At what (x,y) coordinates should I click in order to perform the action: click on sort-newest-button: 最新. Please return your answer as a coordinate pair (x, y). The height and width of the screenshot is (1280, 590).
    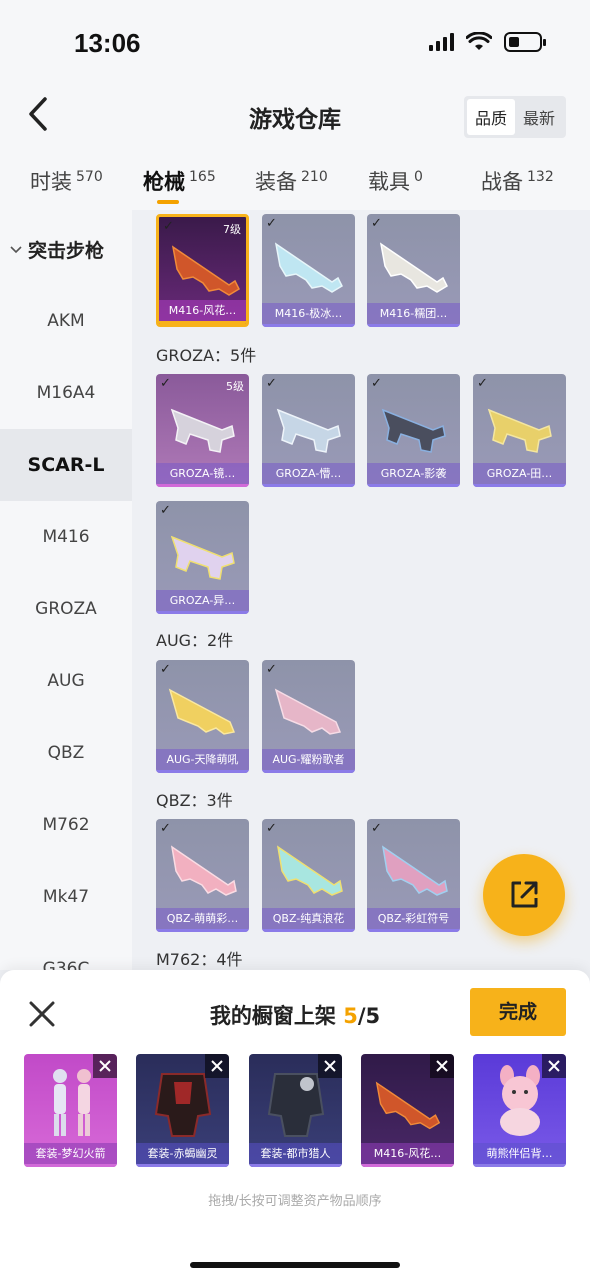
    Looking at the image, I should click on (539, 117).